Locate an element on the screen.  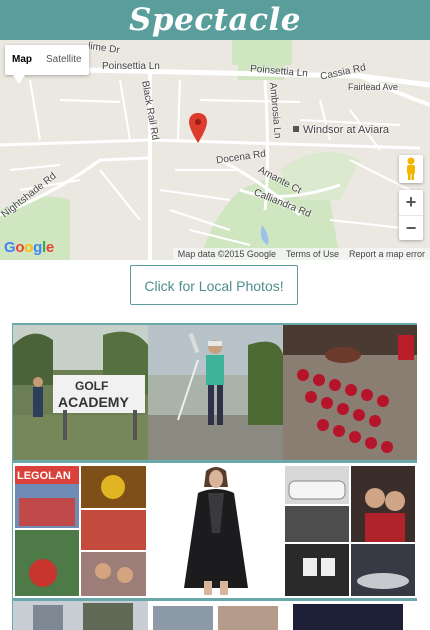
terms-of-use-link: Terms of Use is located at coordinates (312, 254).